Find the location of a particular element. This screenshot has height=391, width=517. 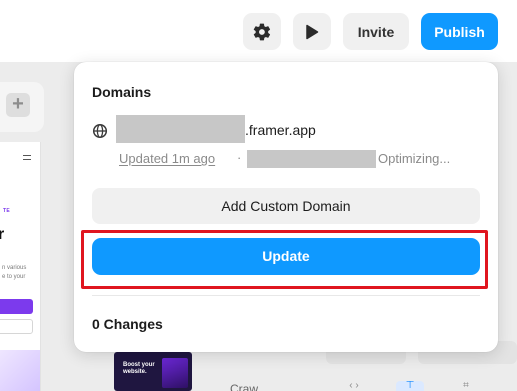

publish-button: Publish is located at coordinates (459, 31).